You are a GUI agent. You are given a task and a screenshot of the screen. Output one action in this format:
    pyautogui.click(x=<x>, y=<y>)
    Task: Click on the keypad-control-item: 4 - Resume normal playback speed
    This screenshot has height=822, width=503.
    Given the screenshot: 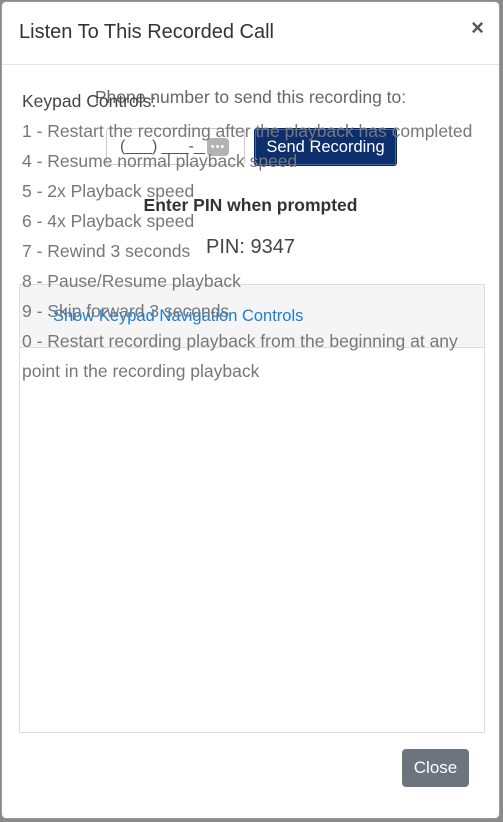 What is the action you would take?
    pyautogui.click(x=160, y=161)
    